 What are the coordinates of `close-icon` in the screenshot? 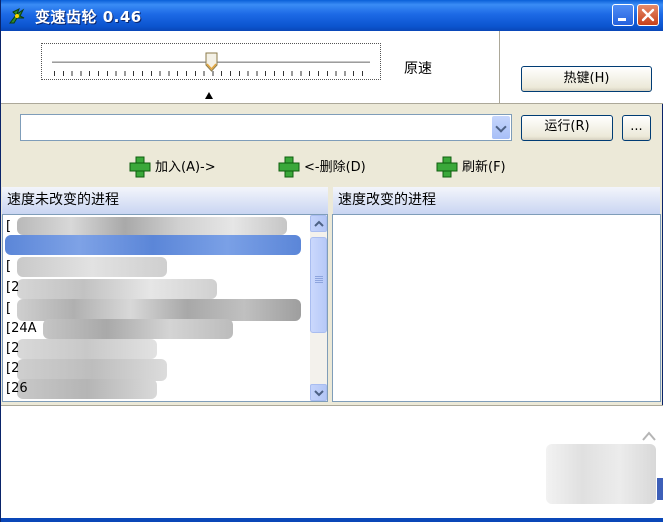 It's located at (648, 15).